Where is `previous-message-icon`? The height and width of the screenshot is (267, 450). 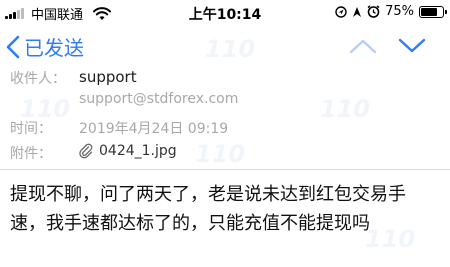
previous-message-icon is located at coordinates (363, 46).